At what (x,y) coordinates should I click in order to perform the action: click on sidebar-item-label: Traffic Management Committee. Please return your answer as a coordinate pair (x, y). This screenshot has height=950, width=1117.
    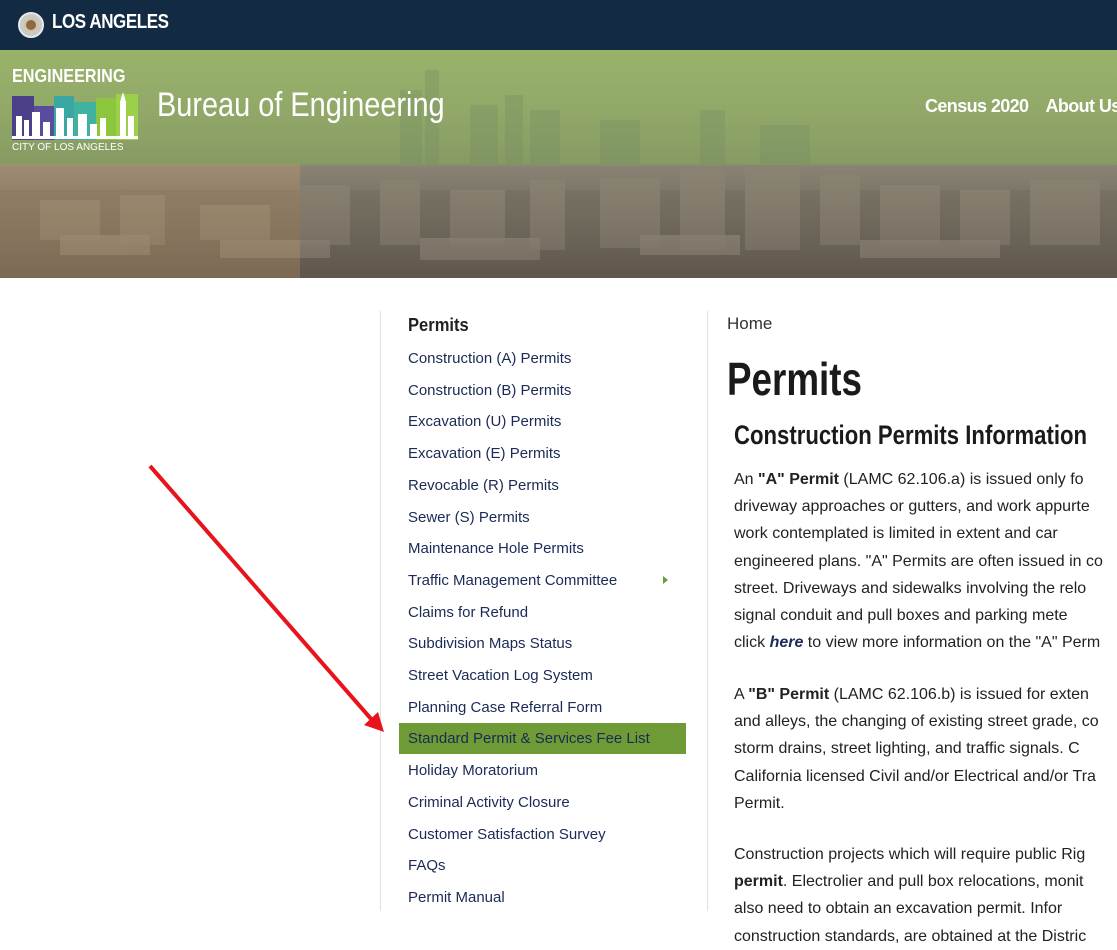
    Looking at the image, I should click on (513, 580).